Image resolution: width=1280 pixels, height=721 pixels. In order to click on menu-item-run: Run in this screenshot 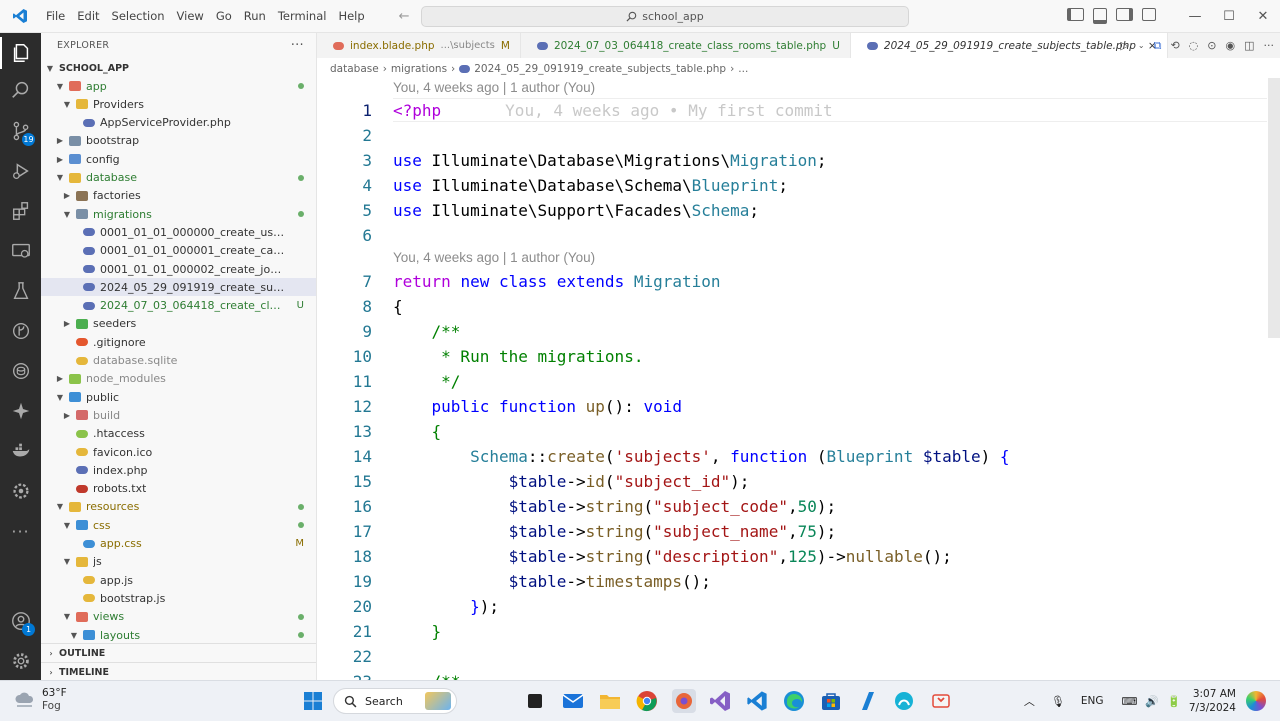, I will do `click(255, 16)`.